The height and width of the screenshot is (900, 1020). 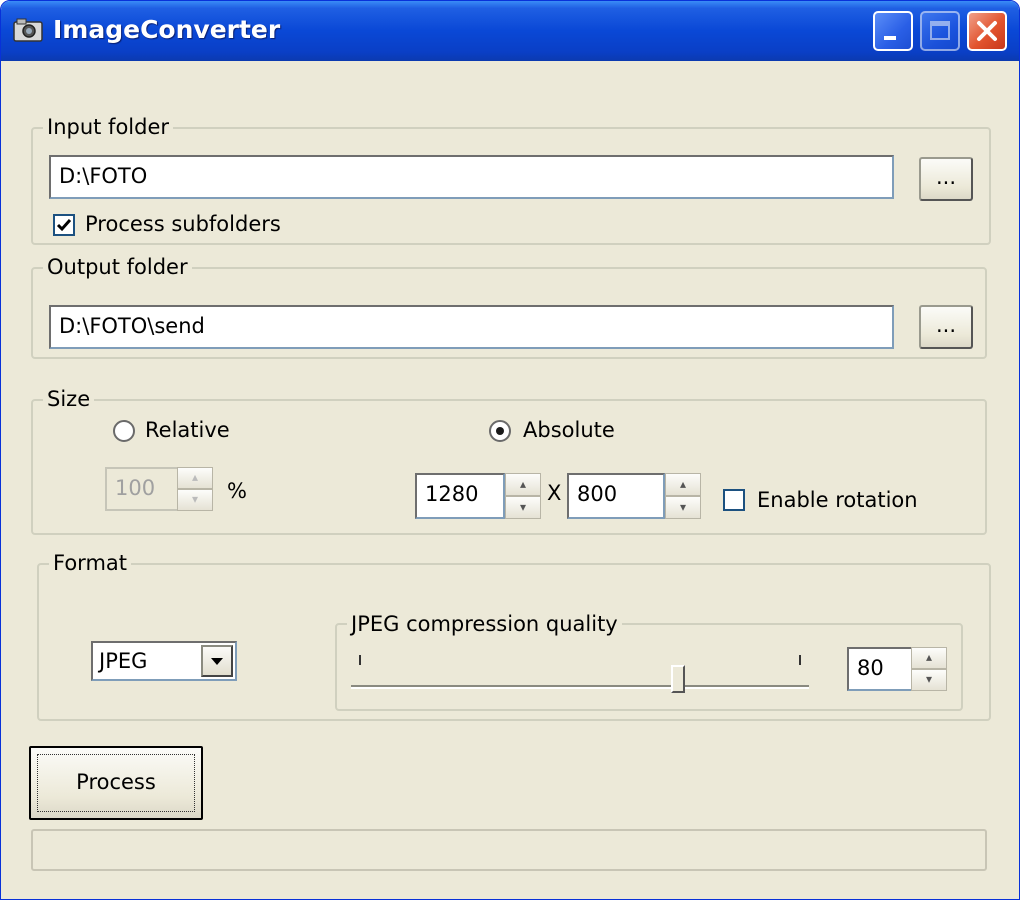 I want to click on percent-unit: %, so click(x=237, y=491).